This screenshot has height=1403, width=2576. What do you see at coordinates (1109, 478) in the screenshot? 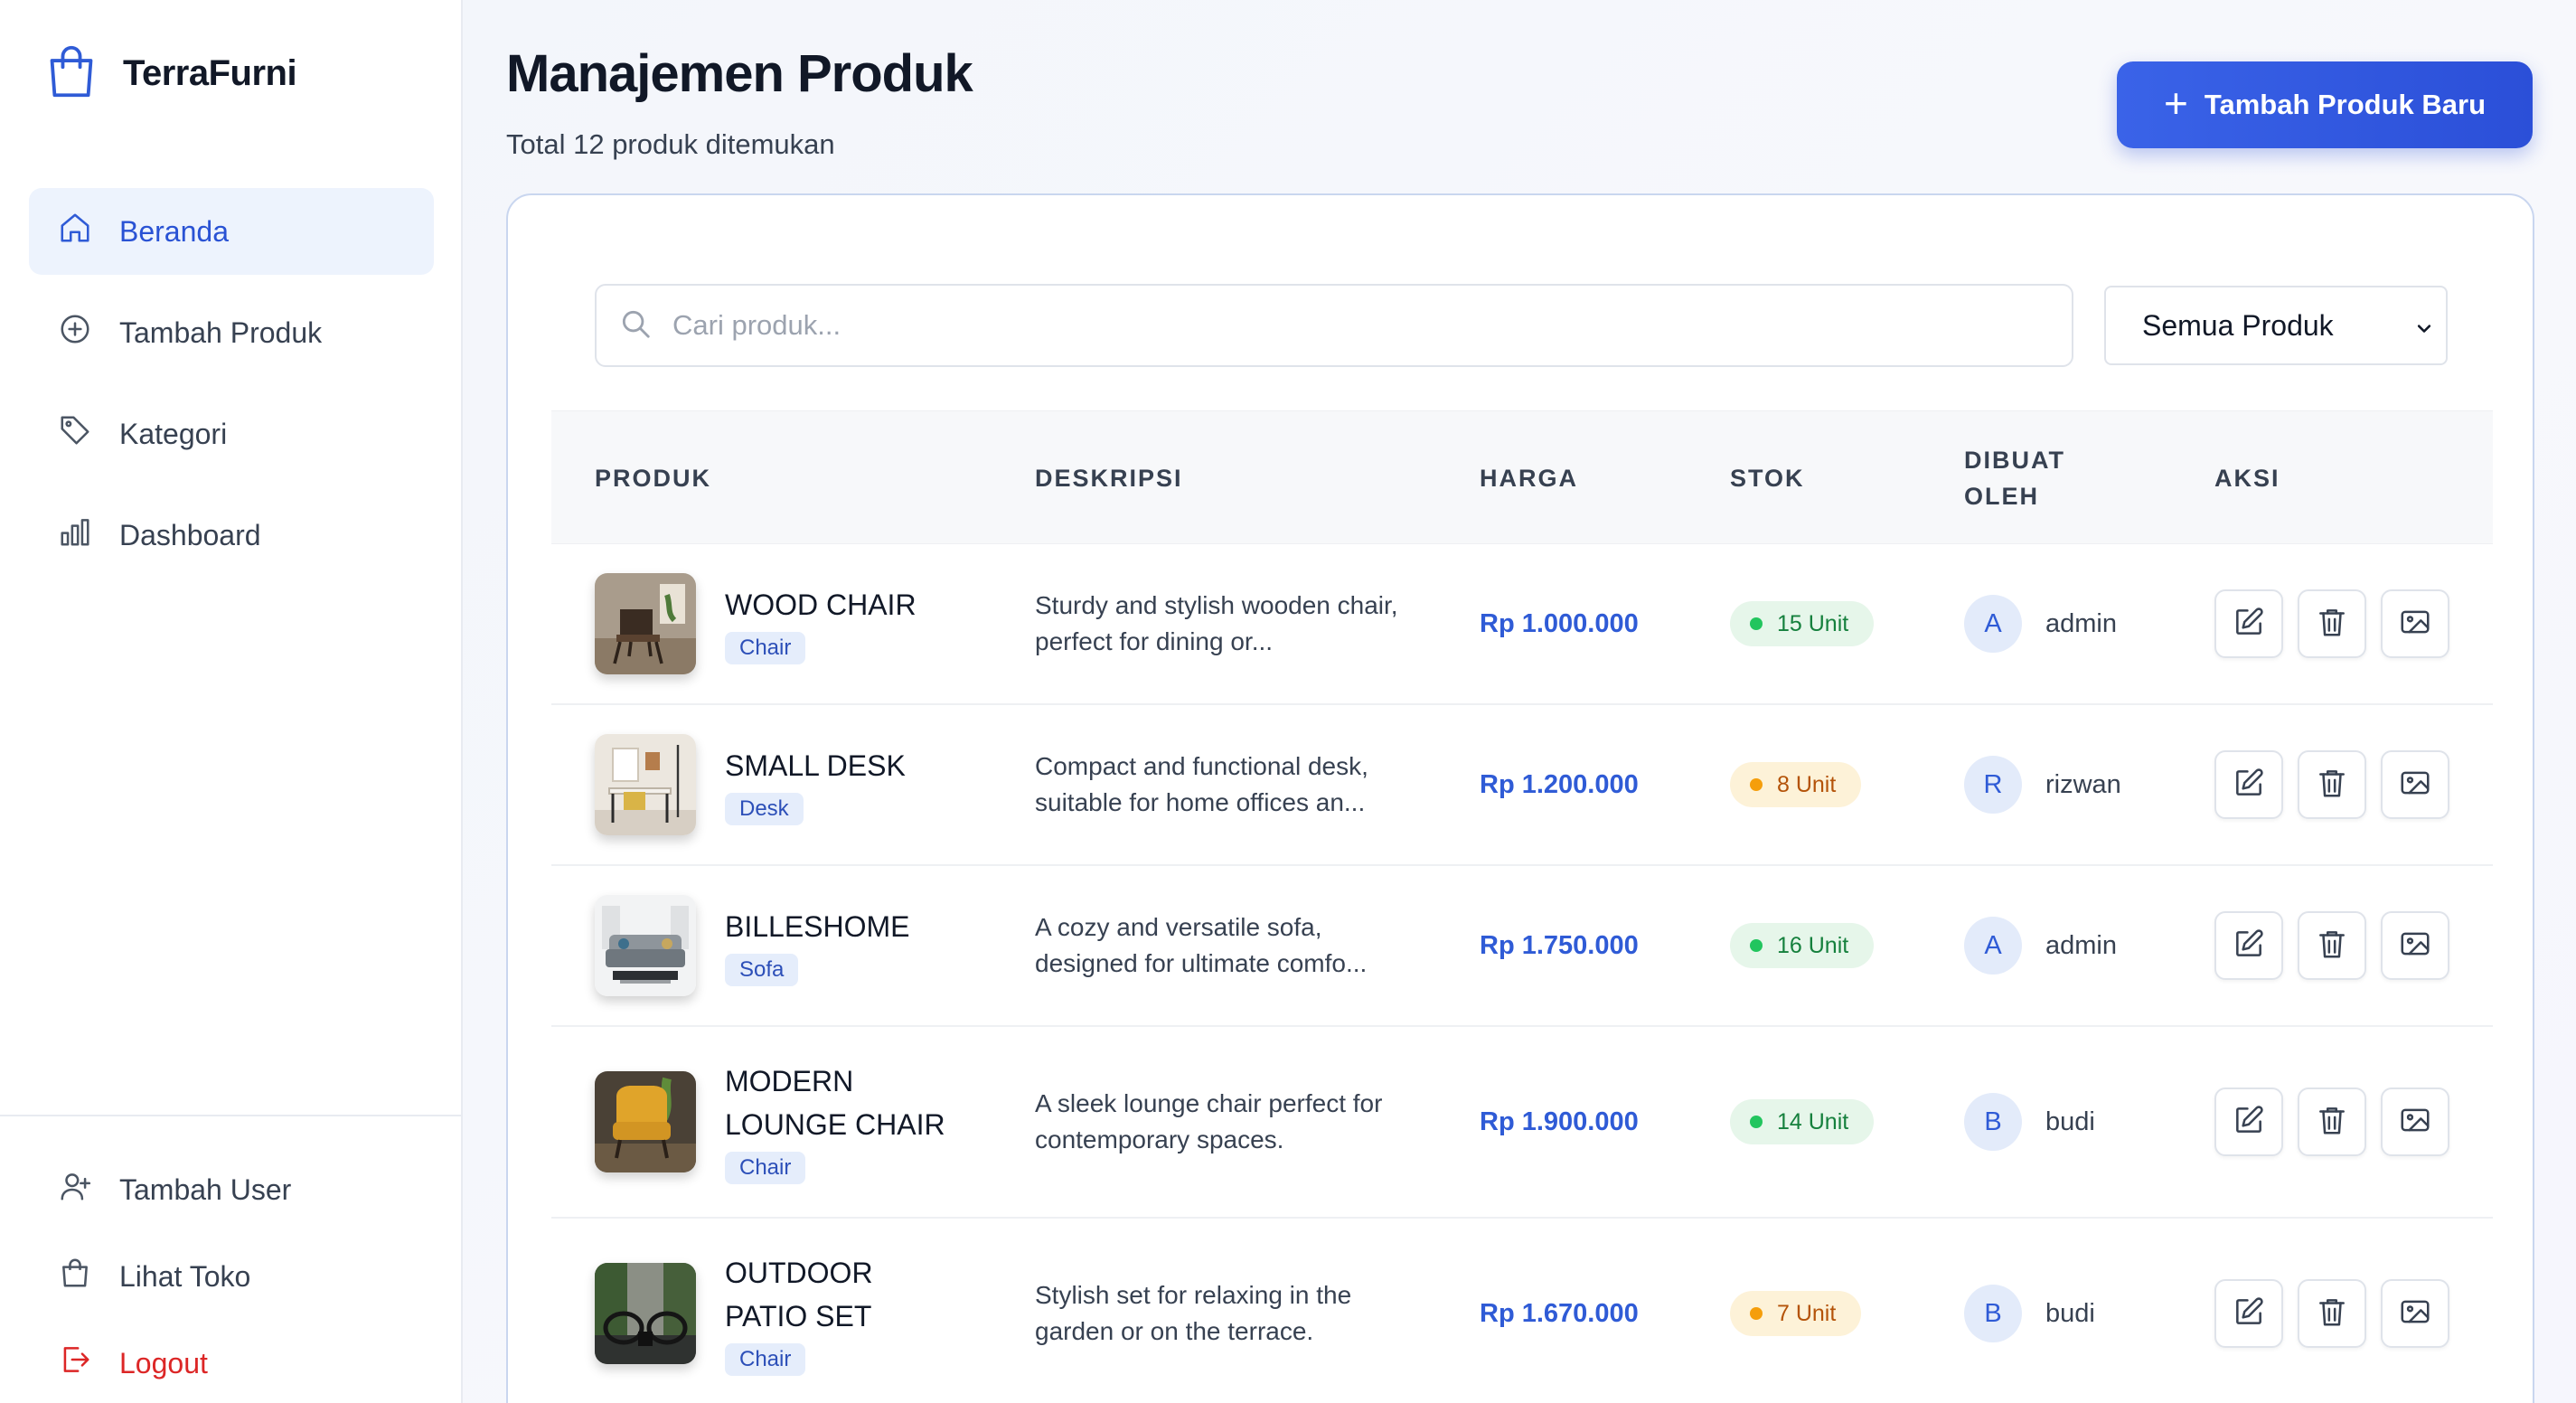
I see `column-header-deskripsi: DESKRIPSI` at bounding box center [1109, 478].